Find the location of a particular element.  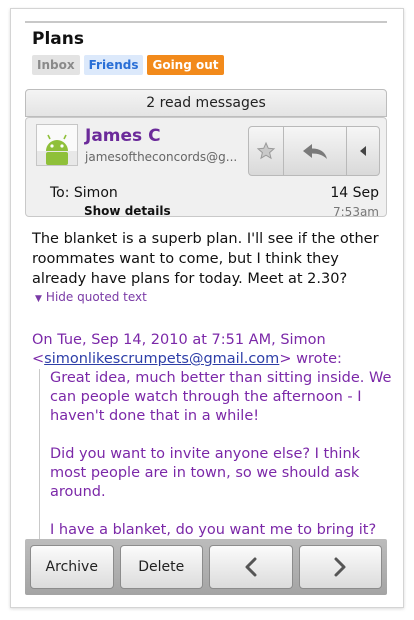

label-going-out: Going out is located at coordinates (185, 65).